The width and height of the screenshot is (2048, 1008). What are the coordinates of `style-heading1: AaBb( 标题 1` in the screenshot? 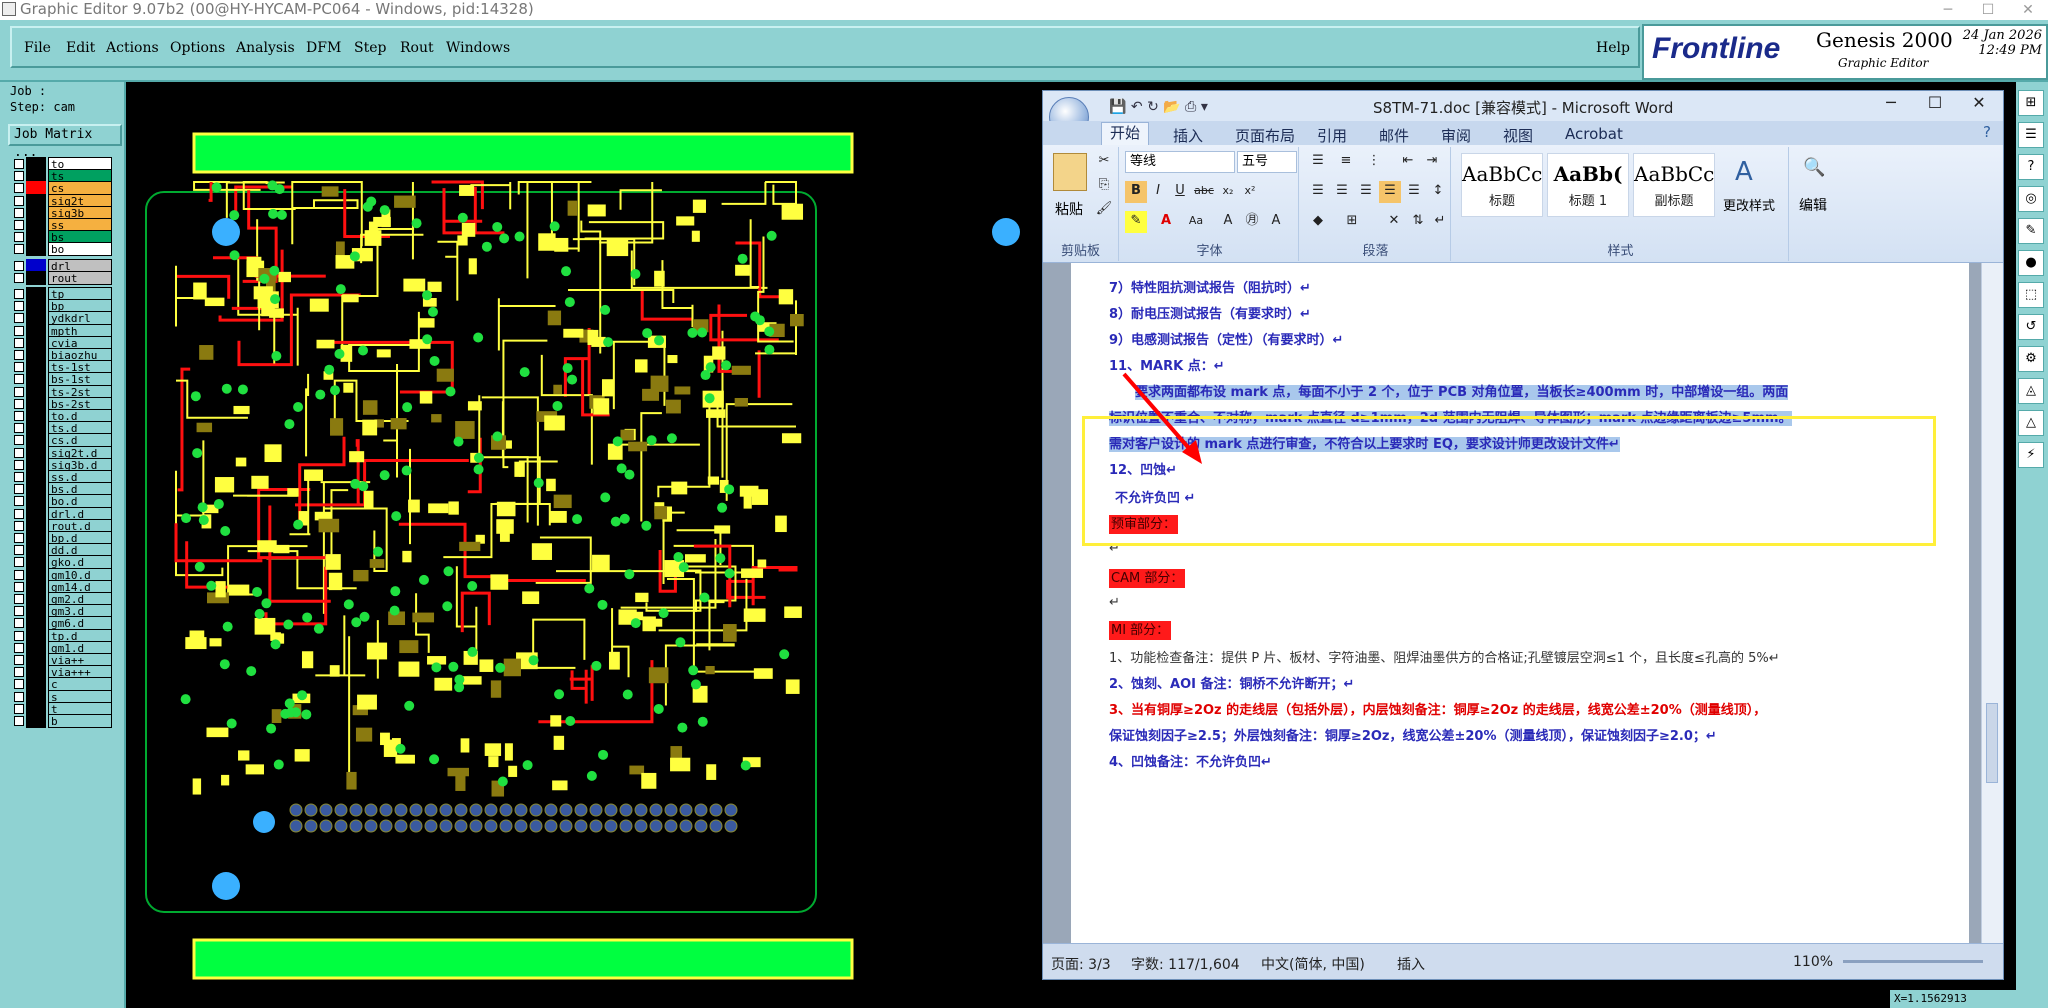 It's located at (1588, 185).